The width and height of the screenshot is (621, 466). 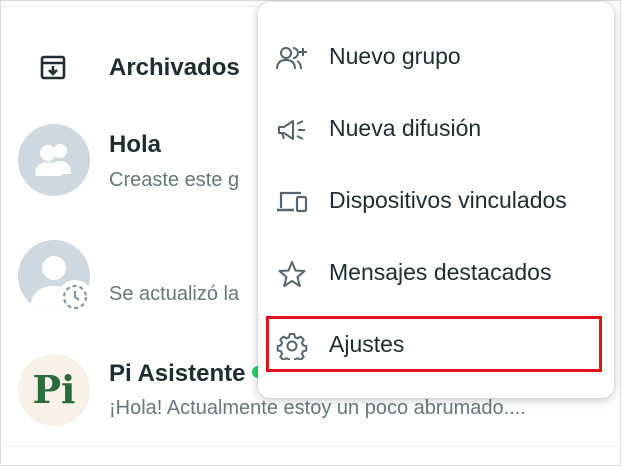 What do you see at coordinates (292, 202) in the screenshot?
I see `linked-devices-icon` at bounding box center [292, 202].